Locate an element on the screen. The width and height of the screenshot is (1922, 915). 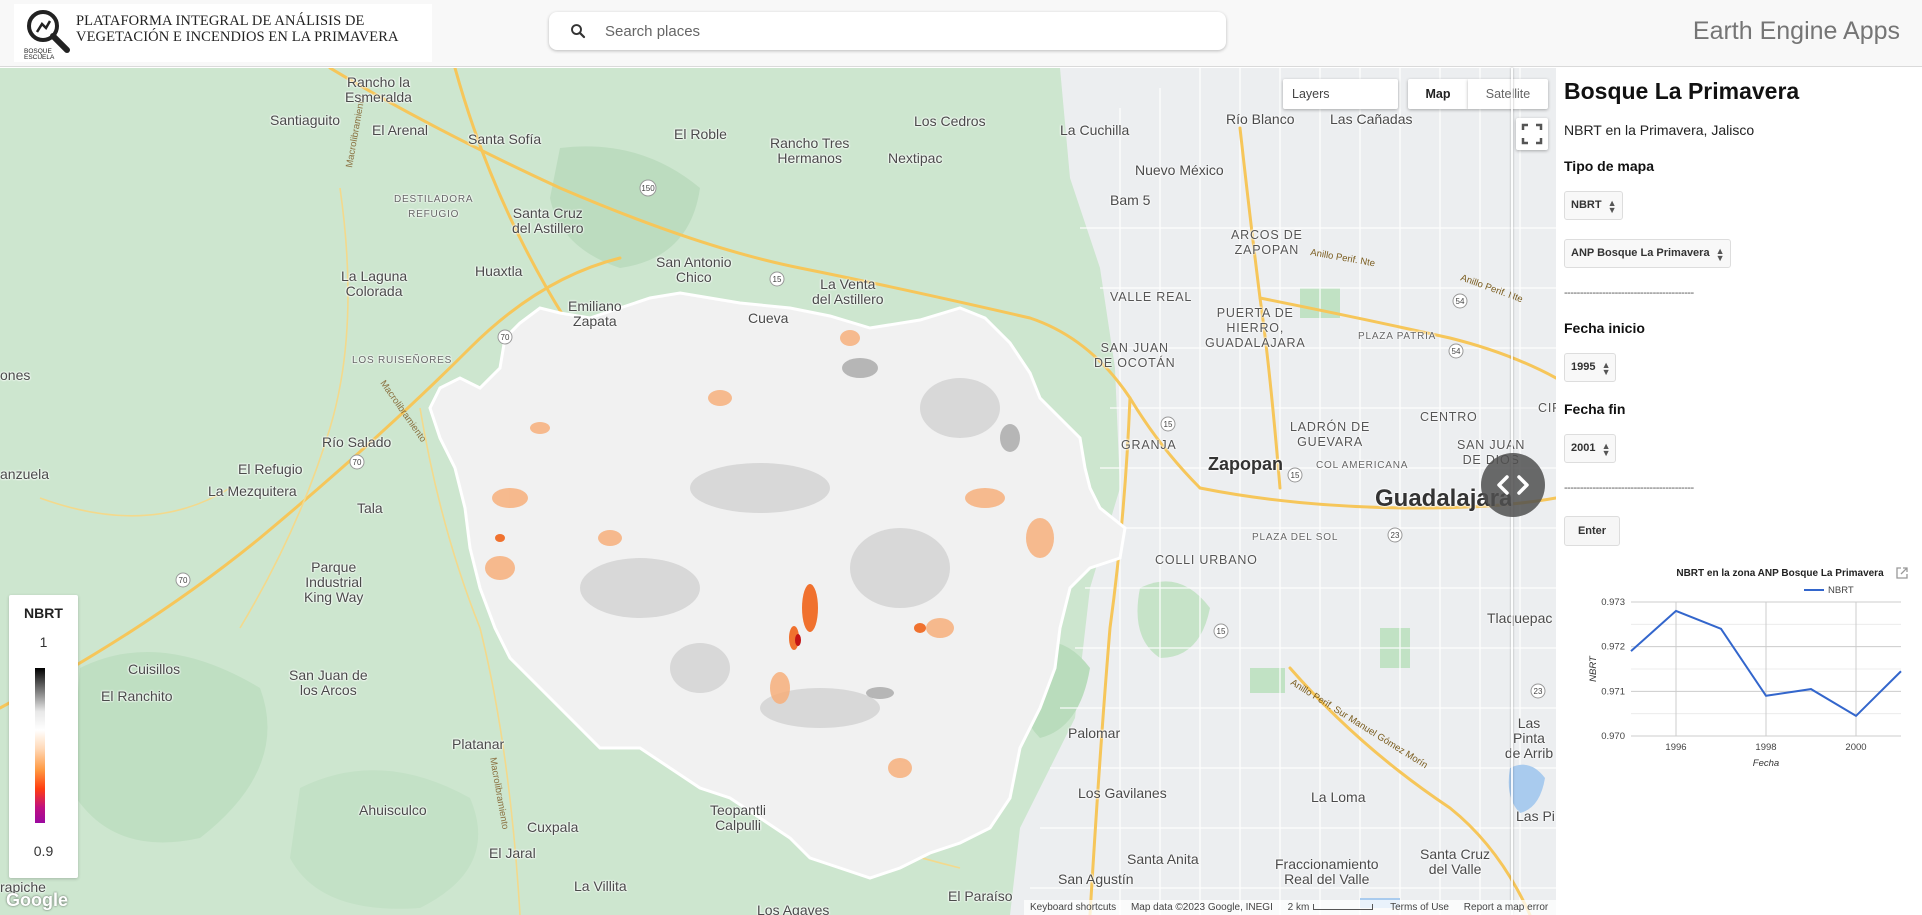
chart-y-tick-label: 0.972 is located at coordinates (1613, 647).